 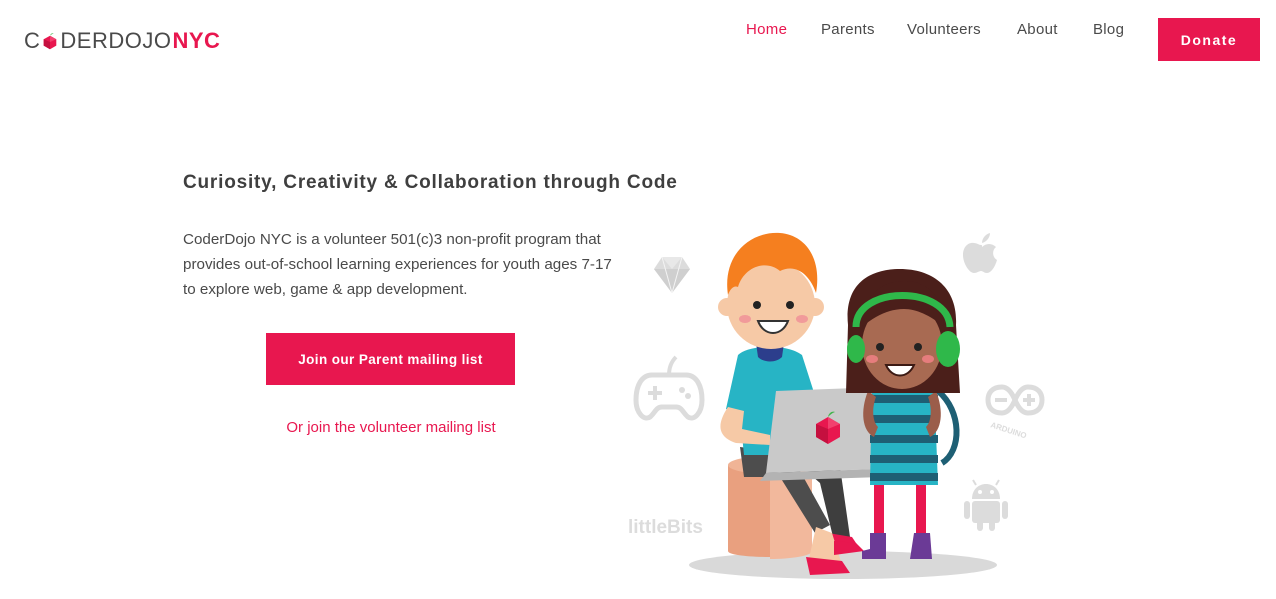 What do you see at coordinates (1209, 39) in the screenshot?
I see `donate-button: Donate` at bounding box center [1209, 39].